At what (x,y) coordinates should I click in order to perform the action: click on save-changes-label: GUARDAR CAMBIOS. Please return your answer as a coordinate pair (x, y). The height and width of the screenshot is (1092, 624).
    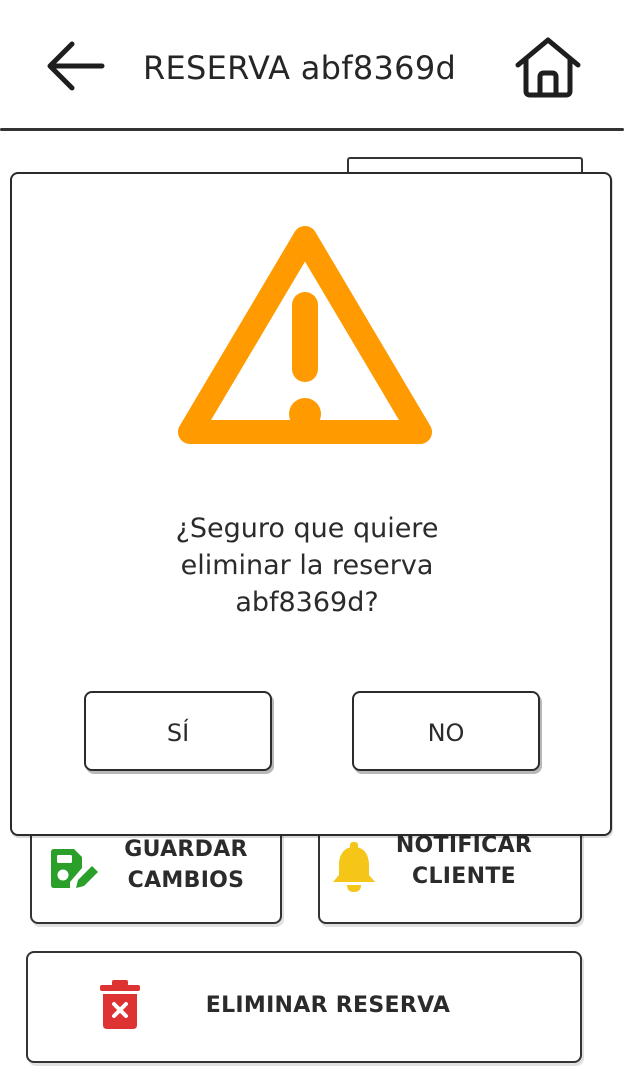
    Looking at the image, I should click on (186, 865).